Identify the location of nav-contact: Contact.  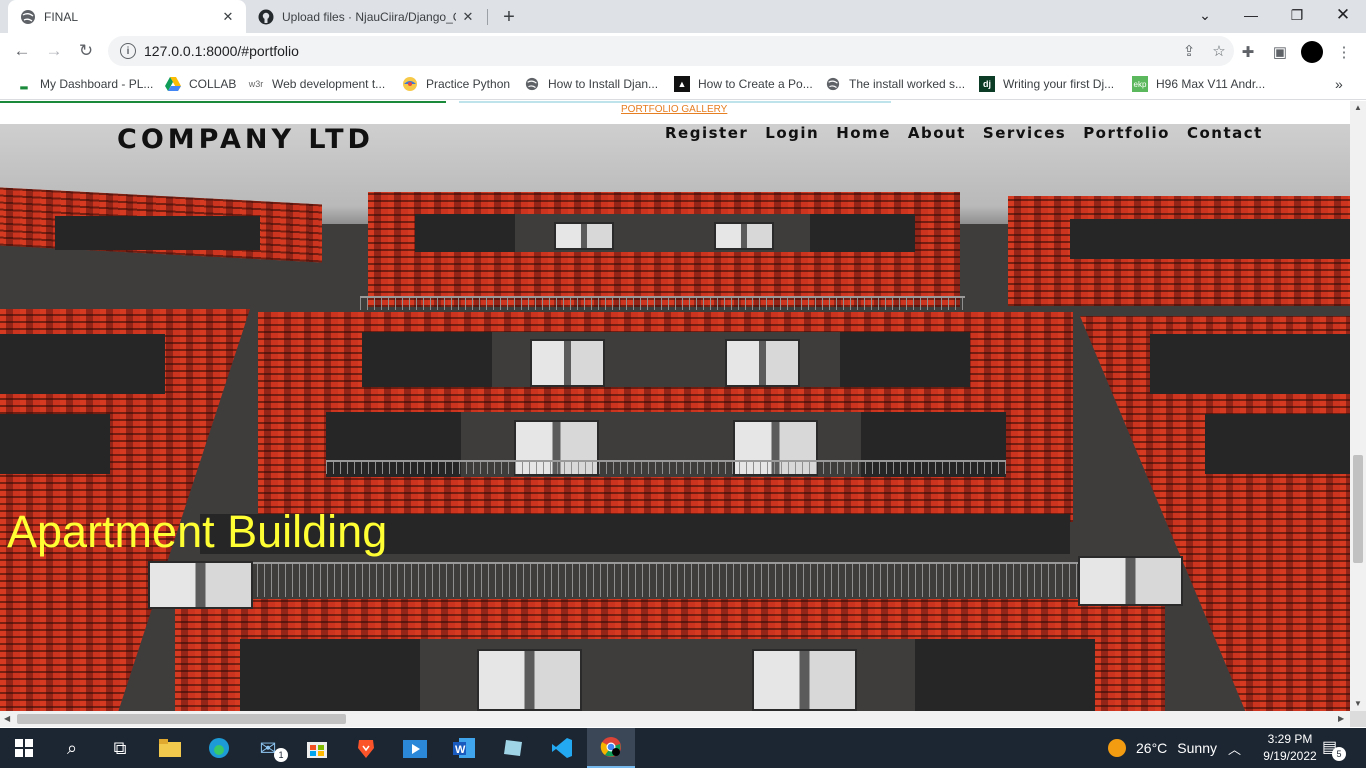
(1225, 133).